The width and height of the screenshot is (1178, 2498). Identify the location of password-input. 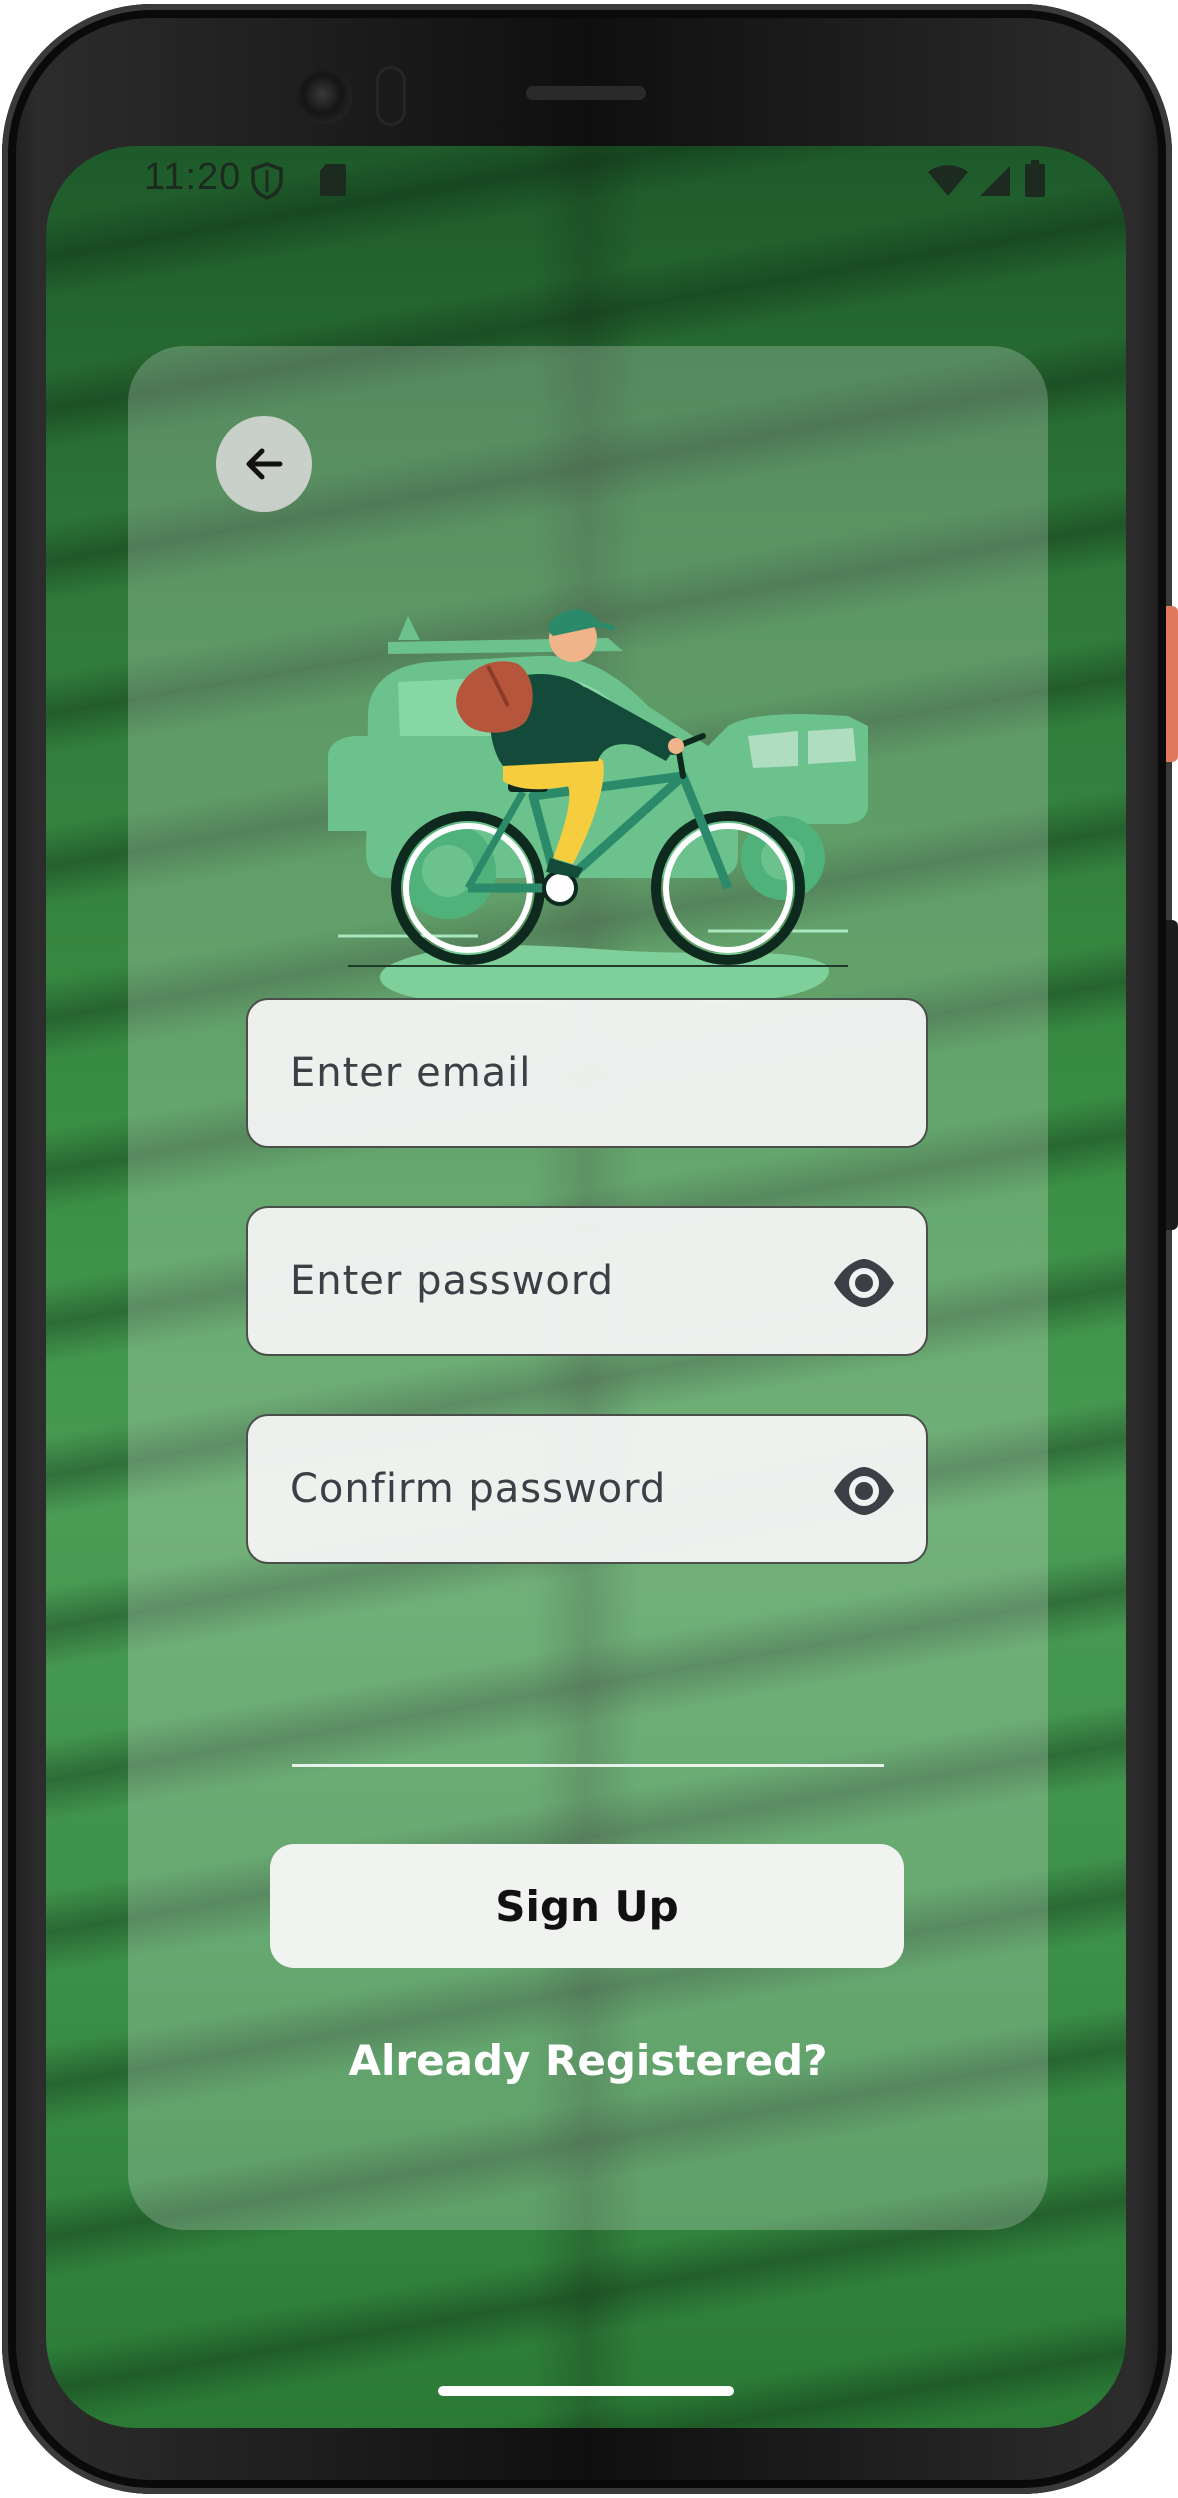
(544, 1281).